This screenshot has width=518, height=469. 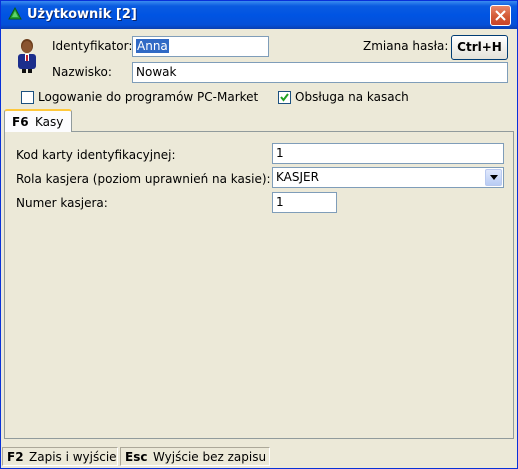 I want to click on exit-without-save-action: Esc Wyjście bez zapisu, so click(x=195, y=456).